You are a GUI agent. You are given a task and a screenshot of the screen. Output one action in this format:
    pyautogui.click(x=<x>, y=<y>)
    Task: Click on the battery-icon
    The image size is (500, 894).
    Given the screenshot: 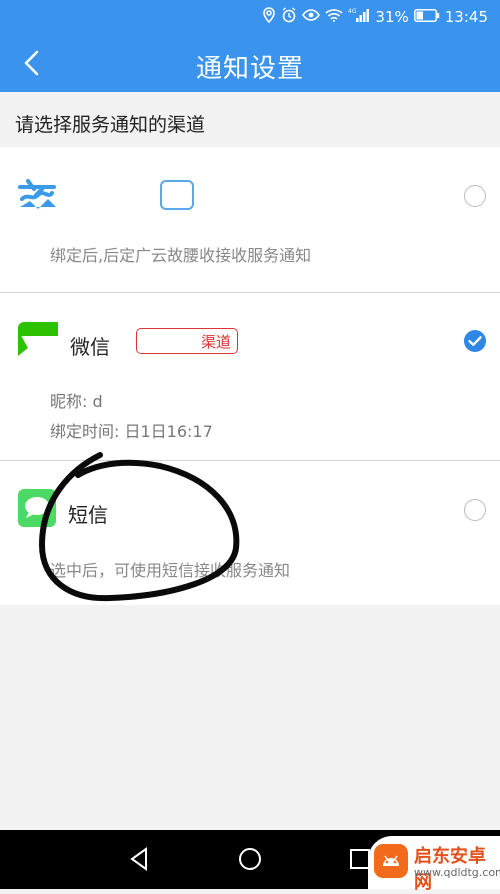 What is the action you would take?
    pyautogui.click(x=426, y=17)
    